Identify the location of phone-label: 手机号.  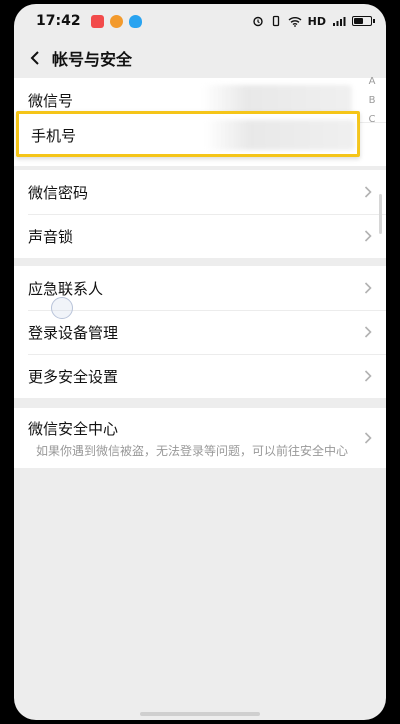
(54, 136).